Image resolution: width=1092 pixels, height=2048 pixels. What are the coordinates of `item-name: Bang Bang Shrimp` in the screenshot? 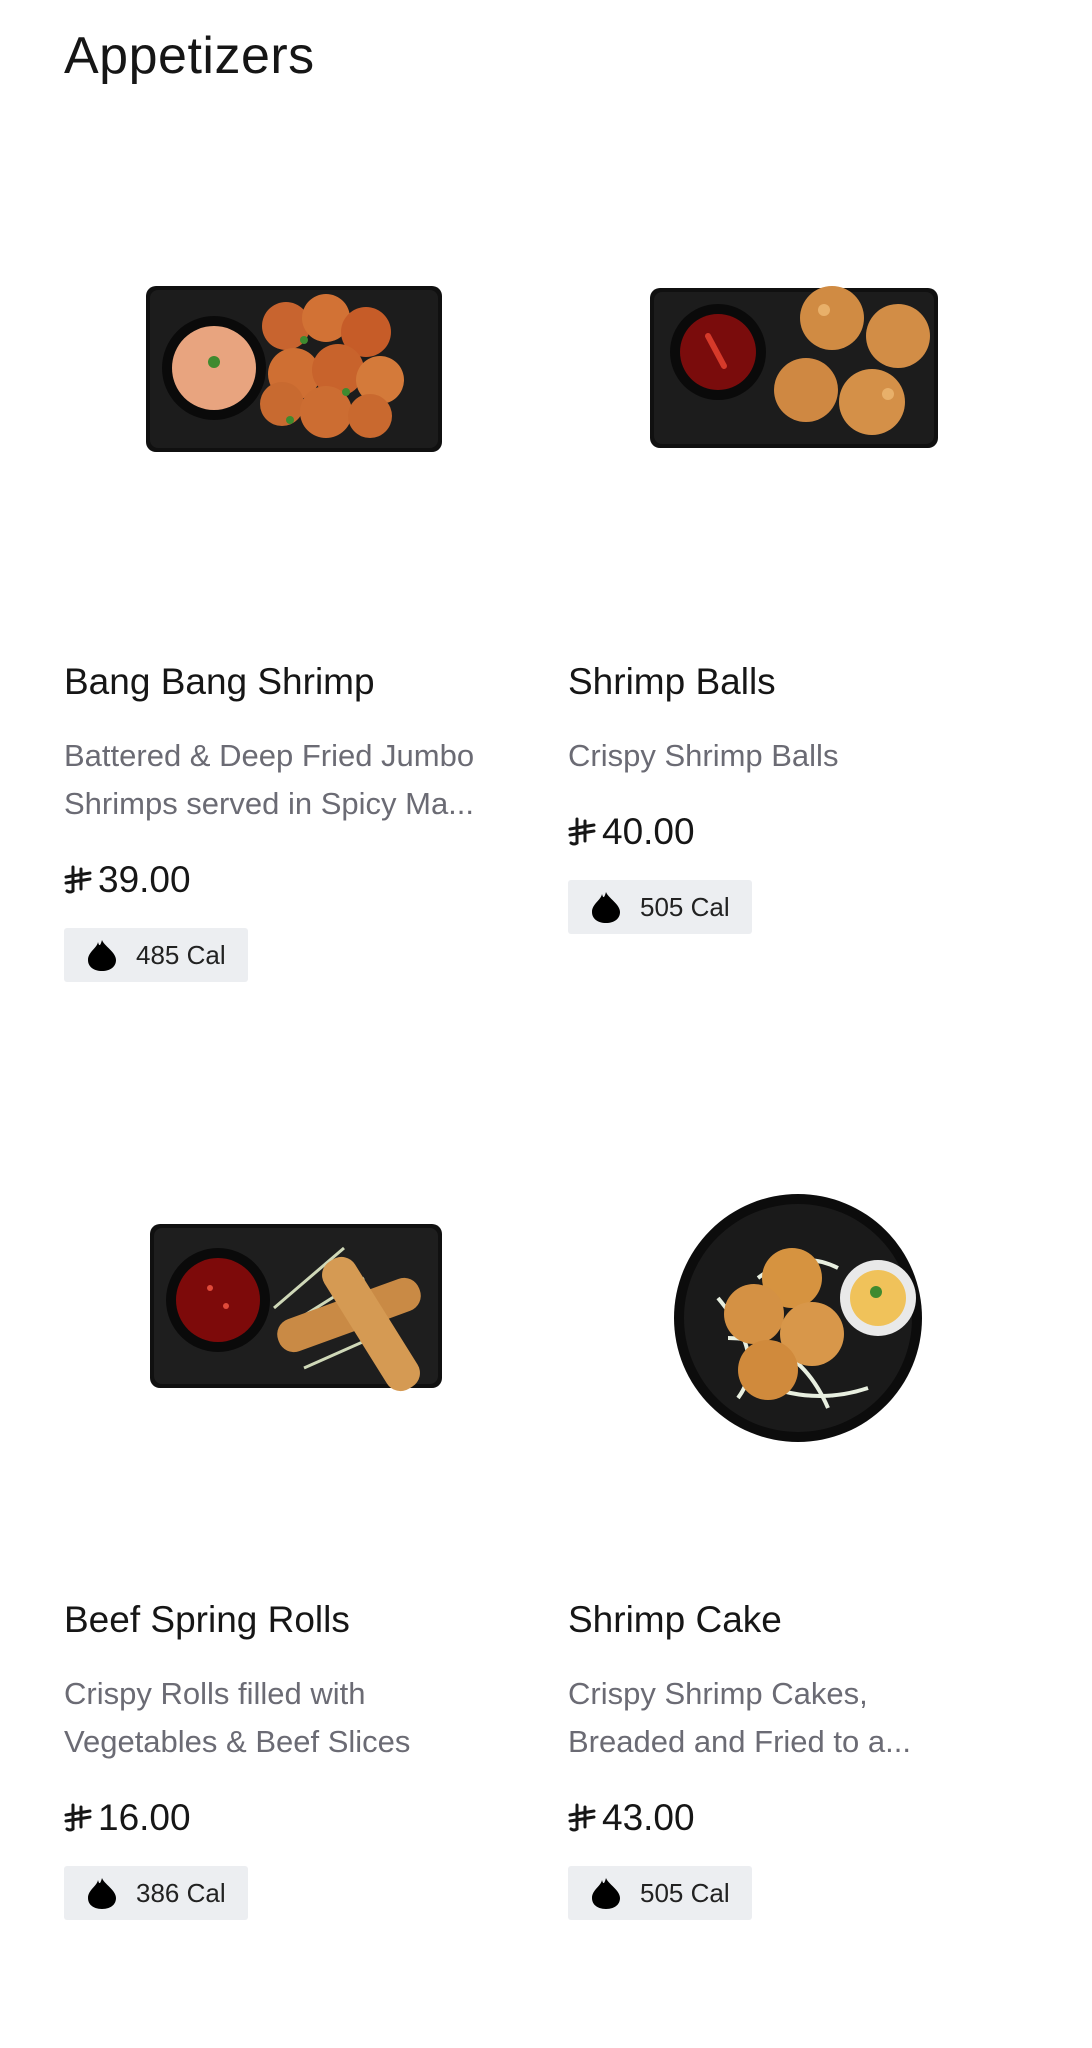 It's located at (219, 681).